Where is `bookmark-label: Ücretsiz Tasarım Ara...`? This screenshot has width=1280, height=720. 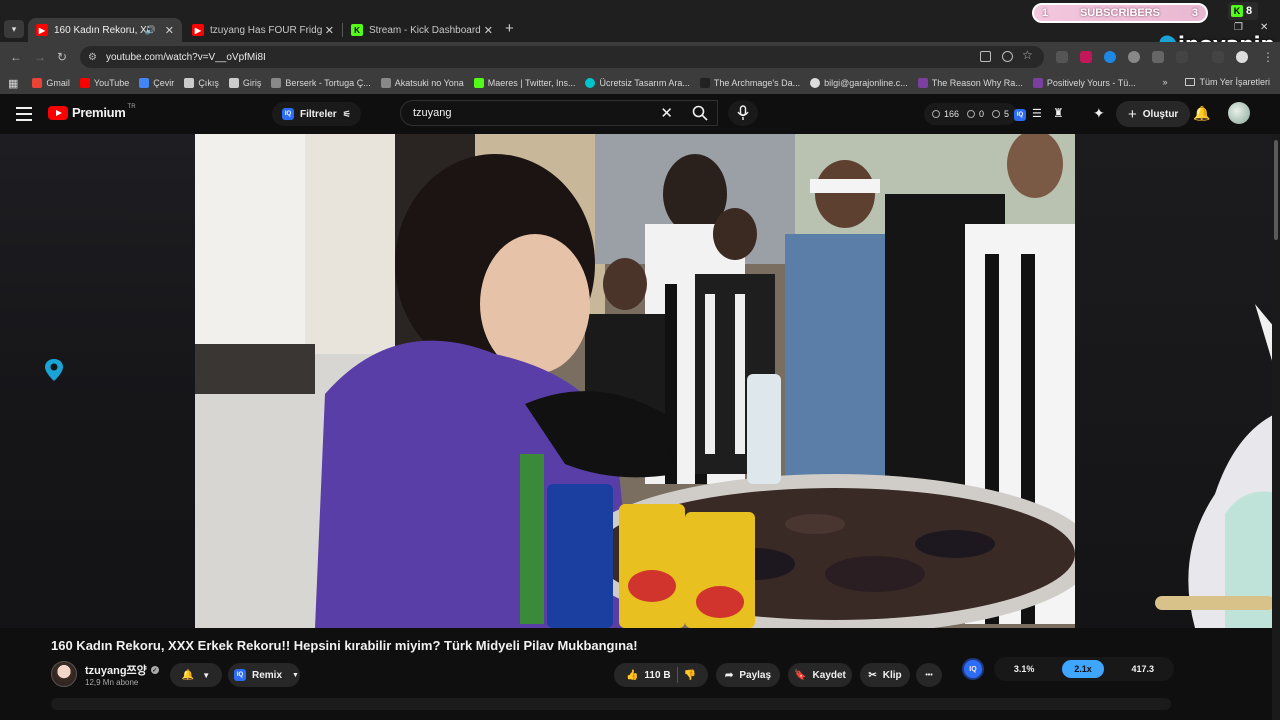 bookmark-label: Ücretsiz Tasarım Ara... is located at coordinates (644, 83).